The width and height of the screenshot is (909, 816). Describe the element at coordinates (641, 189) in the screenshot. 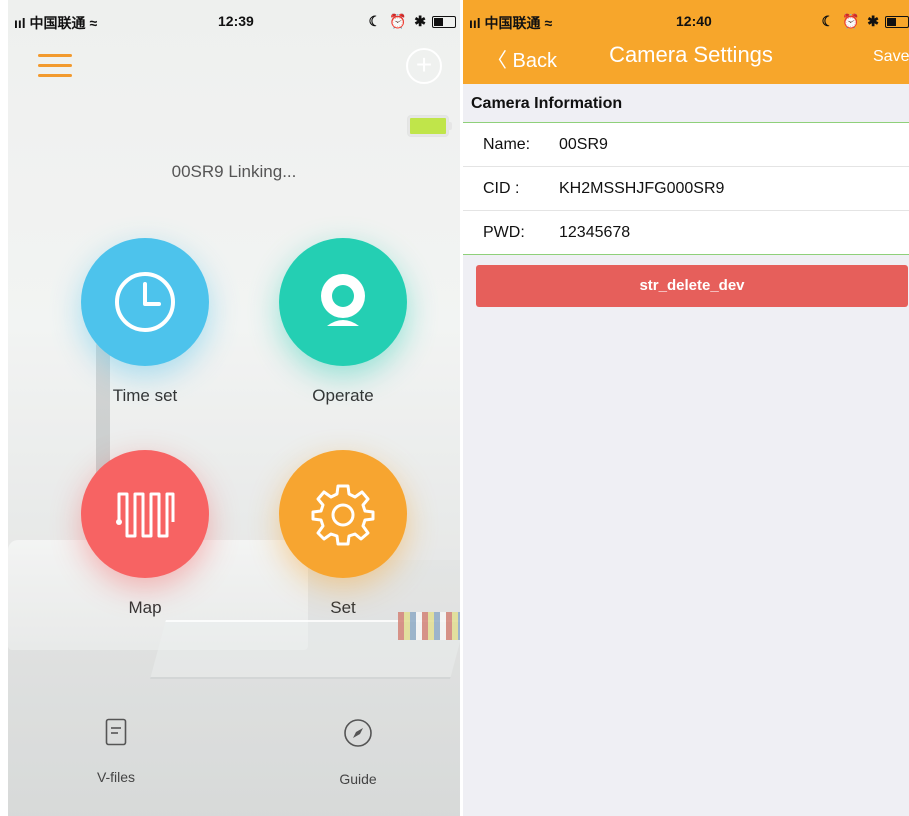

I see `cid-value: KH2MSSHJFG000SR9` at that location.